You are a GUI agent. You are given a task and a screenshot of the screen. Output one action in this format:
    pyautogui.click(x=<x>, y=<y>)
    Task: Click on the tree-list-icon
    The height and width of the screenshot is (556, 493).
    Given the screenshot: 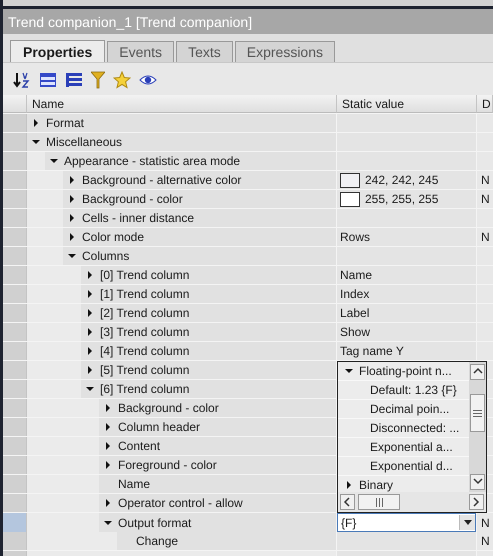 What is the action you would take?
    pyautogui.click(x=74, y=80)
    